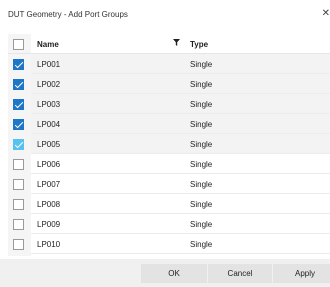 This screenshot has width=330, height=287. I want to click on dialog-title: DUT Geometry - Add Port Groups, so click(68, 14).